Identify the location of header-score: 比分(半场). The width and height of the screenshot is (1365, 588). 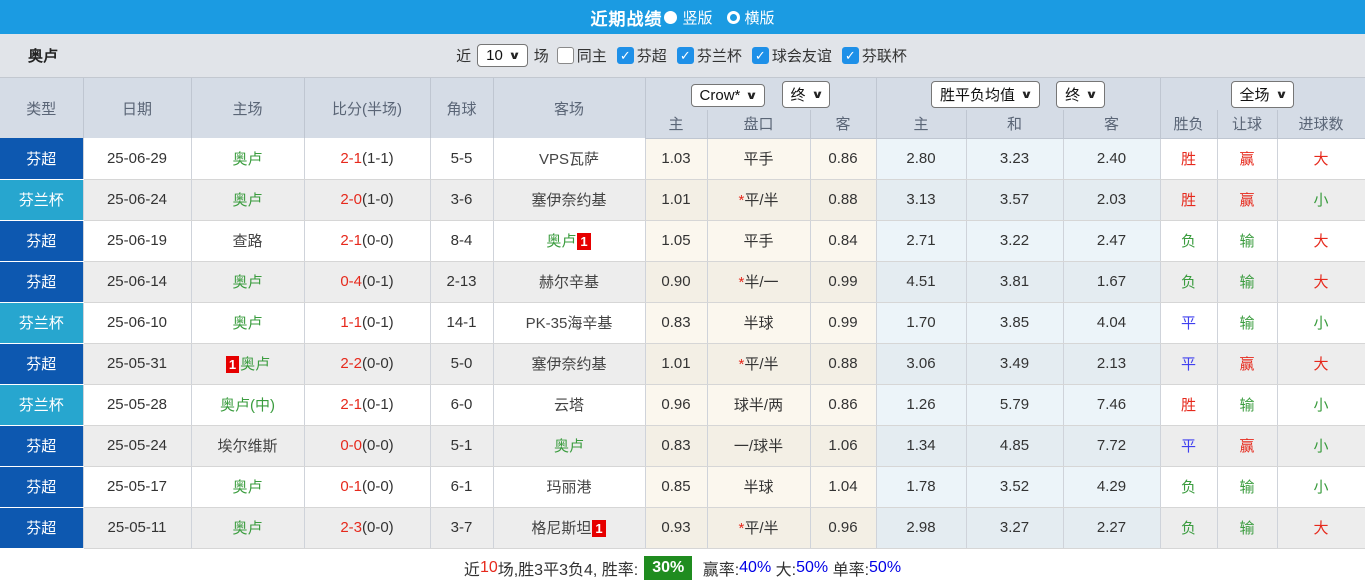
(367, 108).